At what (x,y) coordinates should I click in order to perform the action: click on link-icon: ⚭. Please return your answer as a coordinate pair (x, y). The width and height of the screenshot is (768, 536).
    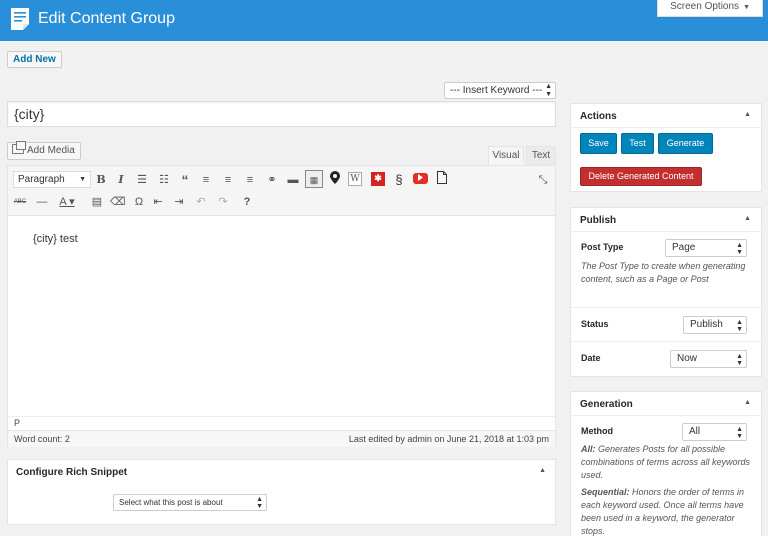
    Looking at the image, I should click on (272, 180).